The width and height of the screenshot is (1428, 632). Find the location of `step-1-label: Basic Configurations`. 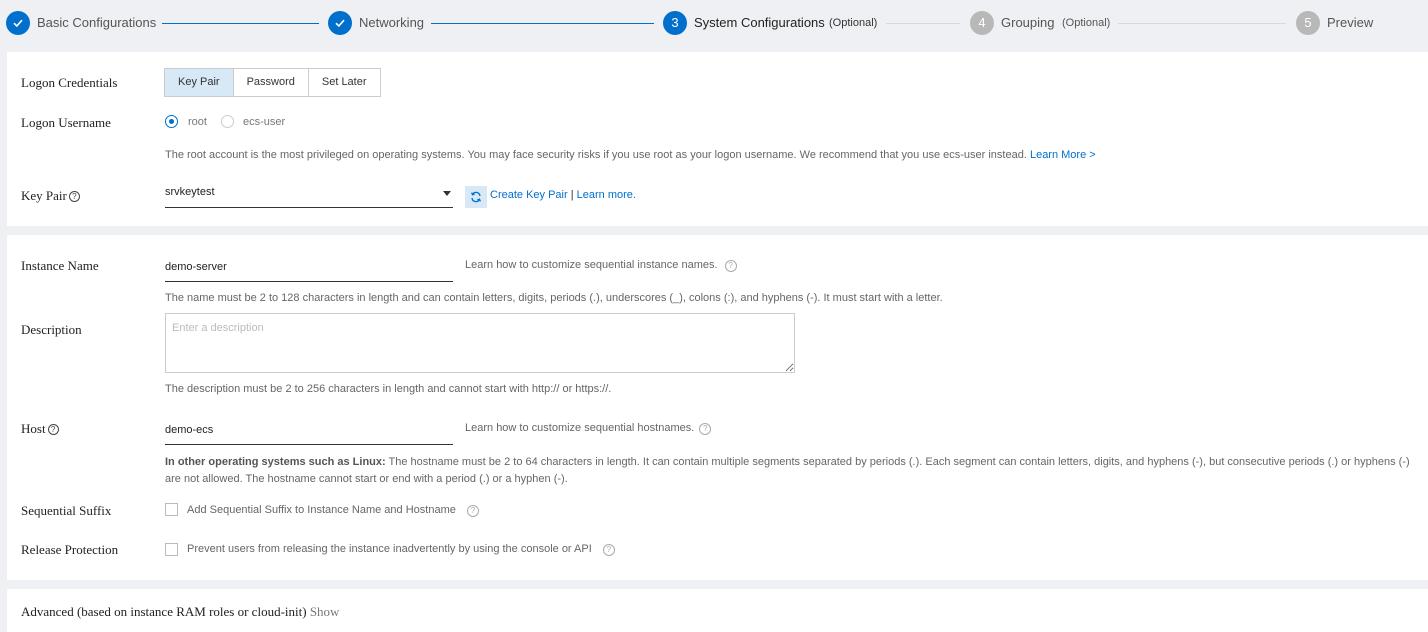

step-1-label: Basic Configurations is located at coordinates (96, 22).